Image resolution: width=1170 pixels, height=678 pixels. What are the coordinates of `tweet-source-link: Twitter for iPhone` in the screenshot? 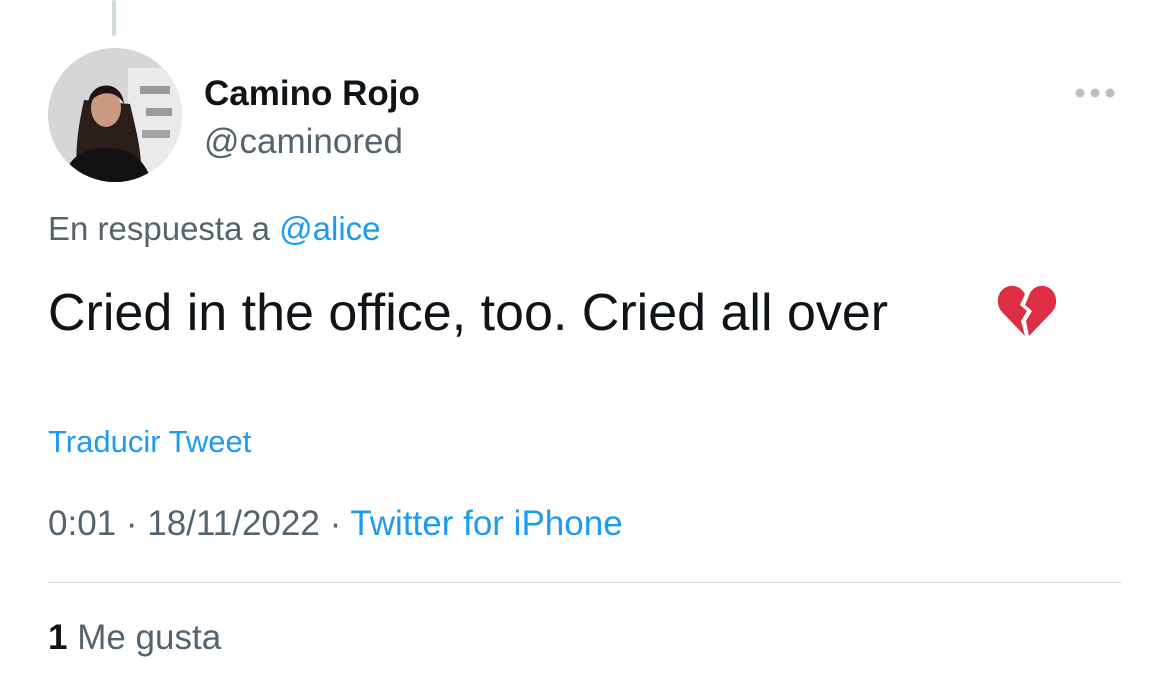 It's located at (486, 523).